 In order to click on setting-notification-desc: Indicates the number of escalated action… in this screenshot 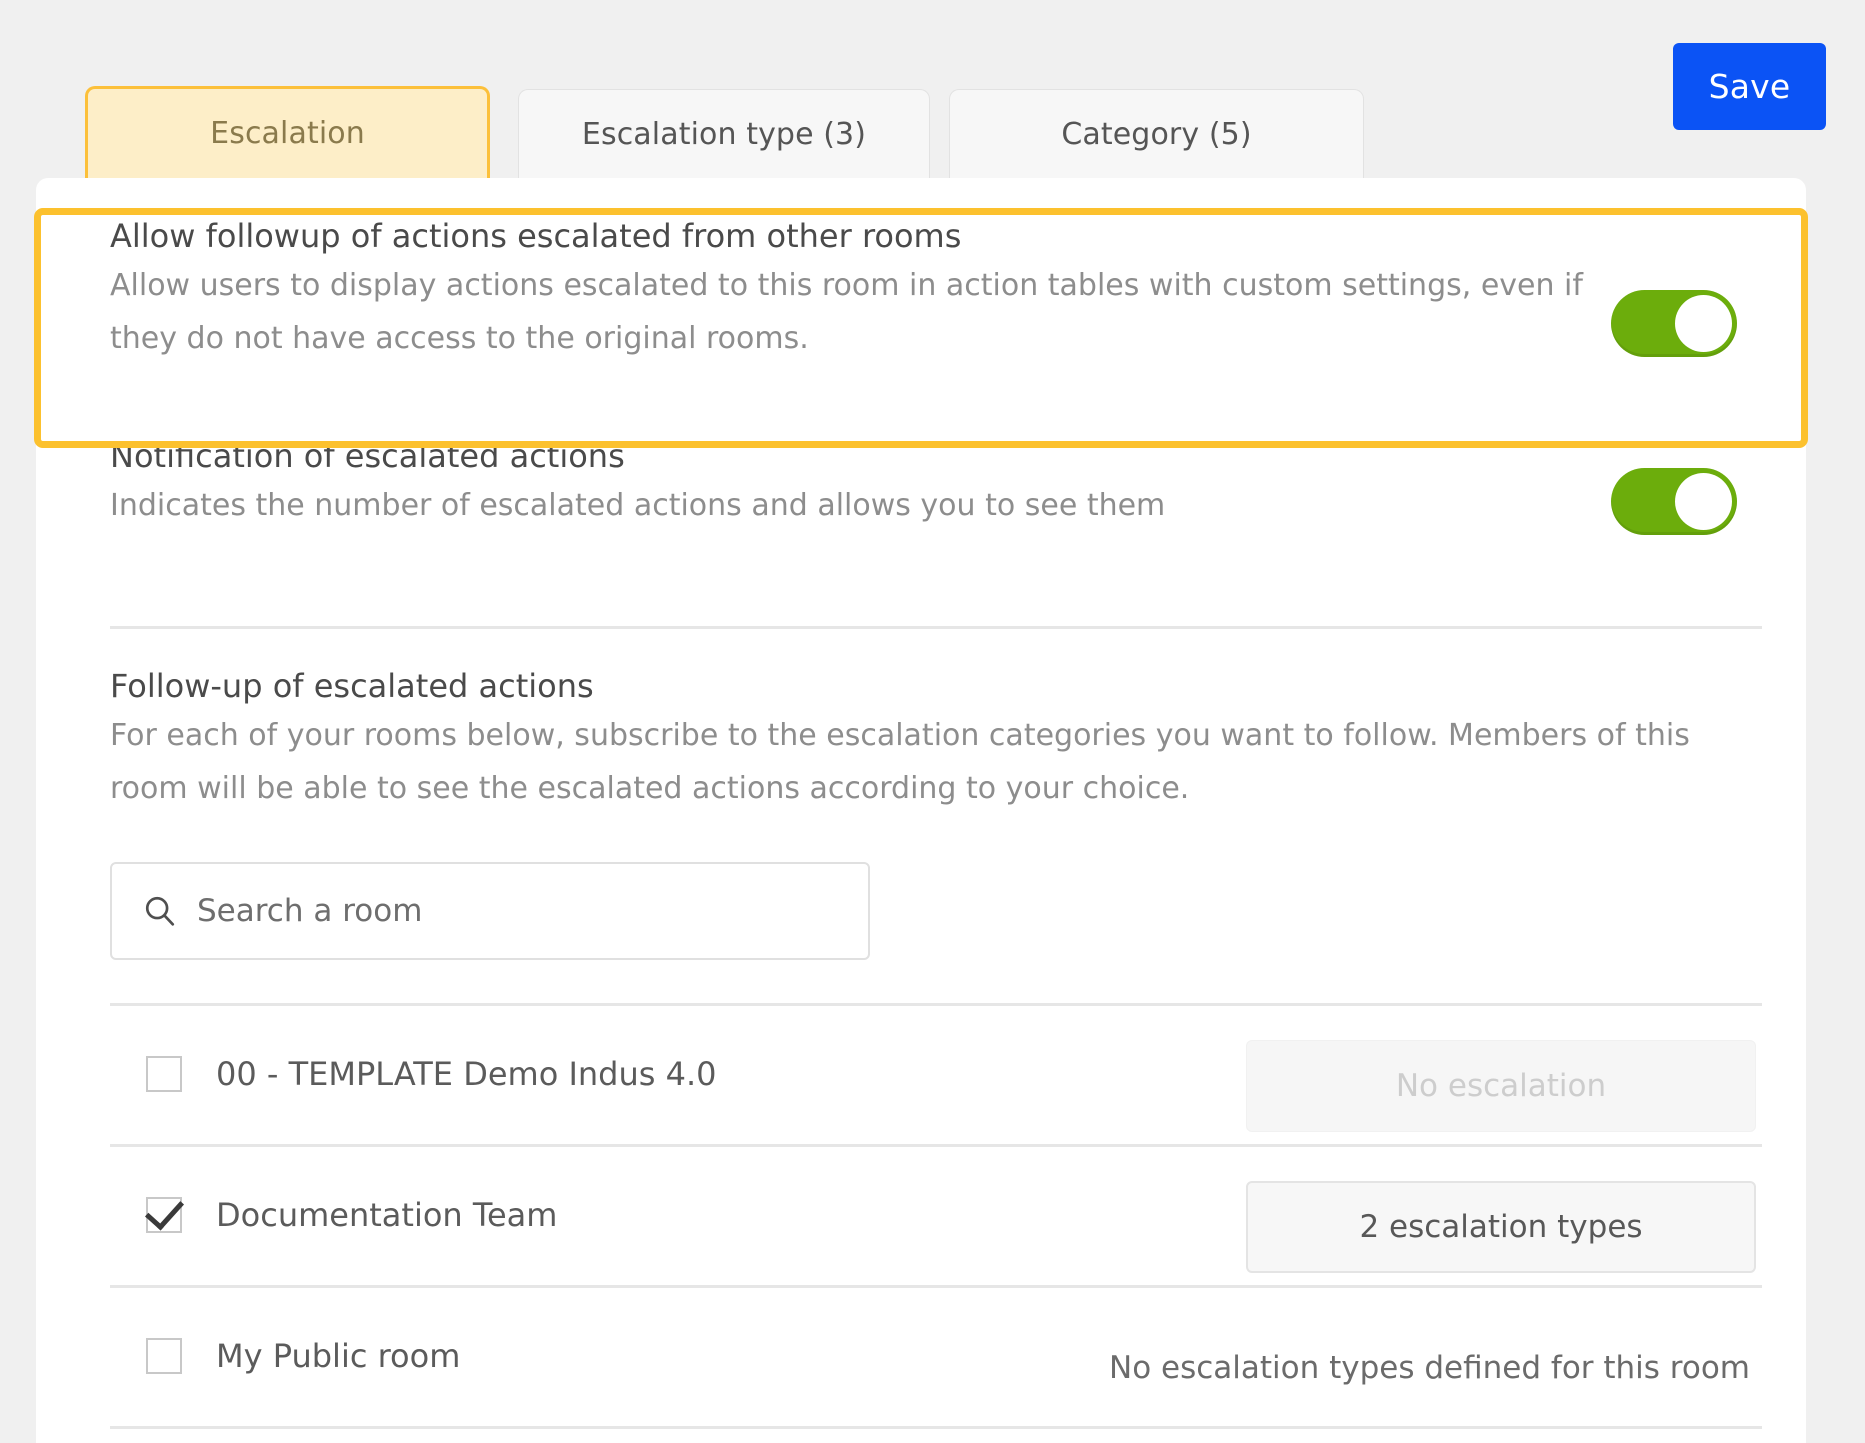, I will do `click(638, 505)`.